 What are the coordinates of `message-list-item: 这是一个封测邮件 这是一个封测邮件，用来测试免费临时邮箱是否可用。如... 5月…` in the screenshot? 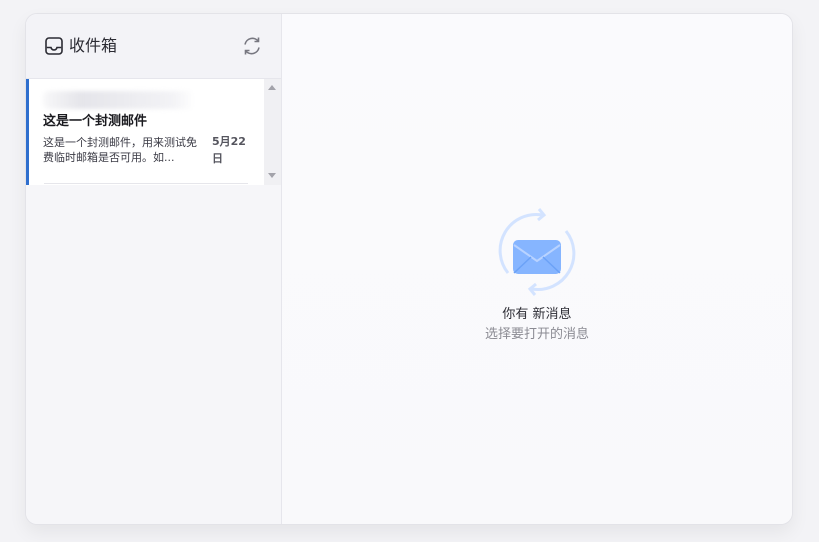 It's located at (146, 132).